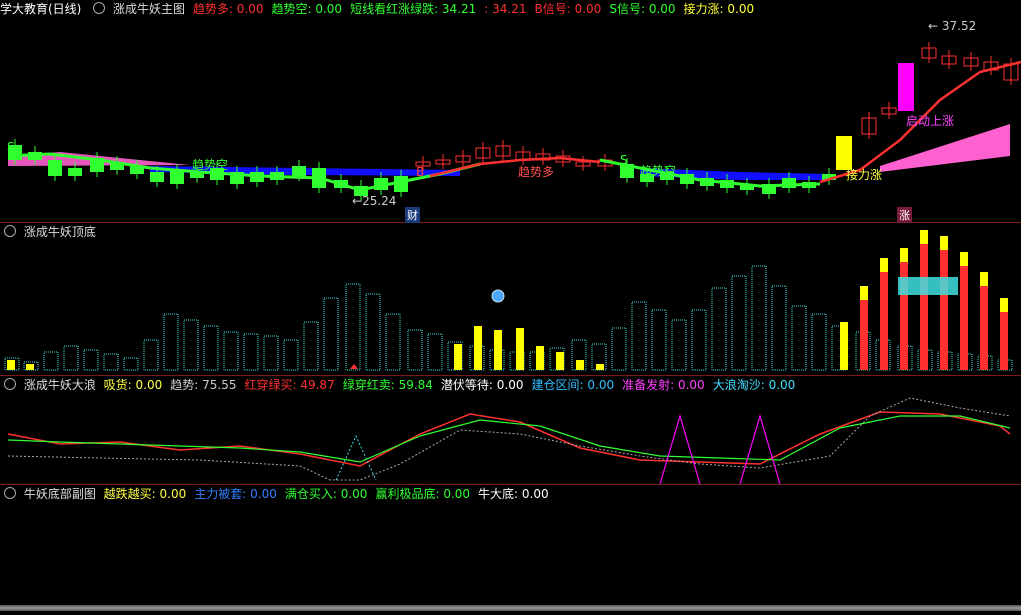 The height and width of the screenshot is (615, 1021). What do you see at coordinates (289, 385) in the screenshot?
I see `indicator-field: 红穿绿买: 49.87` at bounding box center [289, 385].